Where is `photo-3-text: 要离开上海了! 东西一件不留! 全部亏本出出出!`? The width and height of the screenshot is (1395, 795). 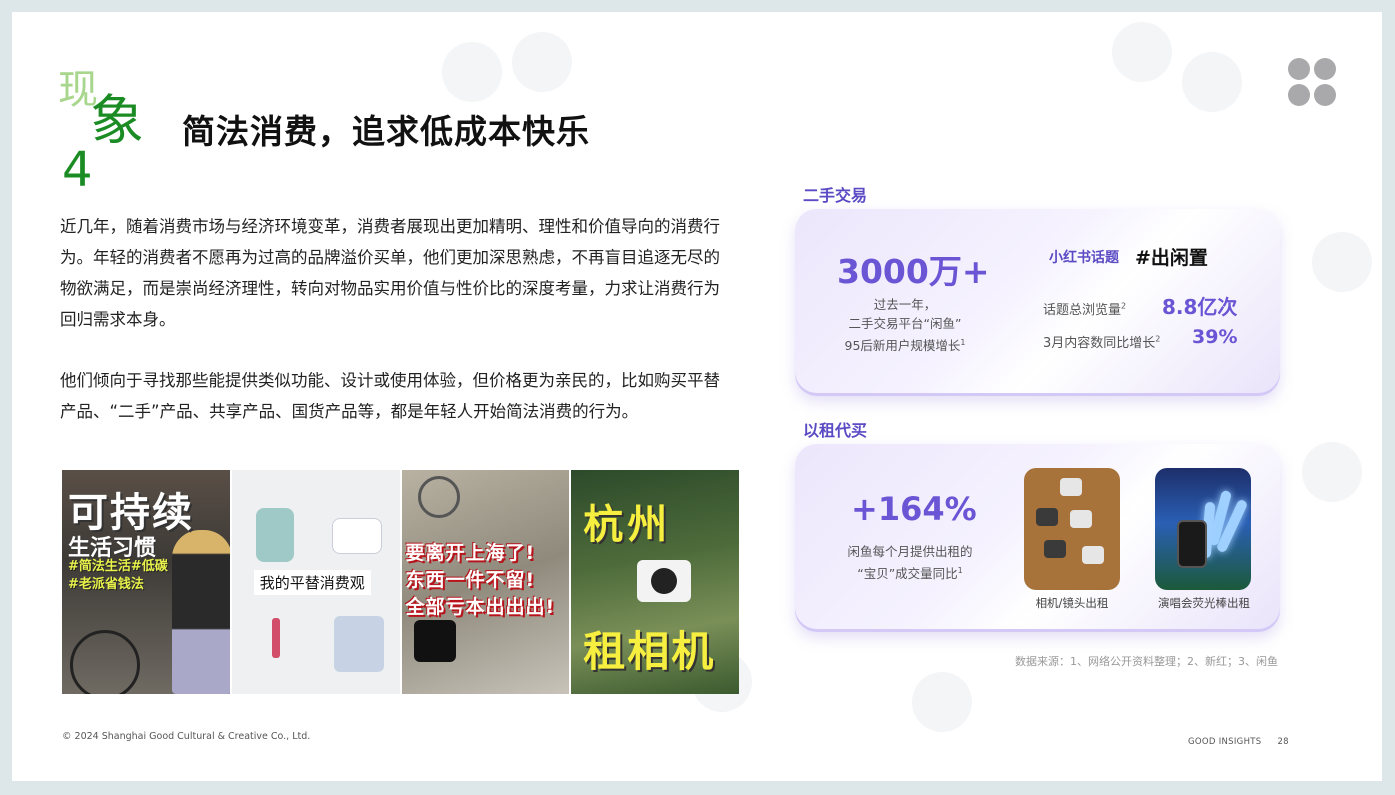
photo-3-text: 要离开上海了! 东西一件不留! 全部亏本出出出! is located at coordinates (480, 580).